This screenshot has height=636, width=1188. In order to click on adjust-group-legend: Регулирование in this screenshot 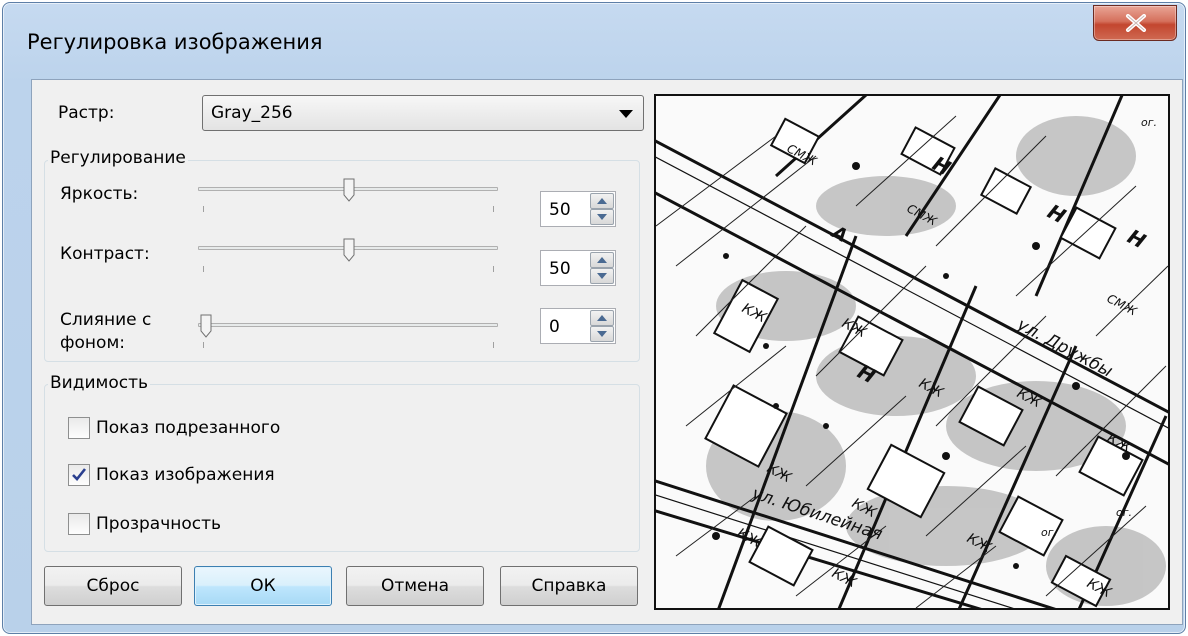, I will do `click(118, 158)`.